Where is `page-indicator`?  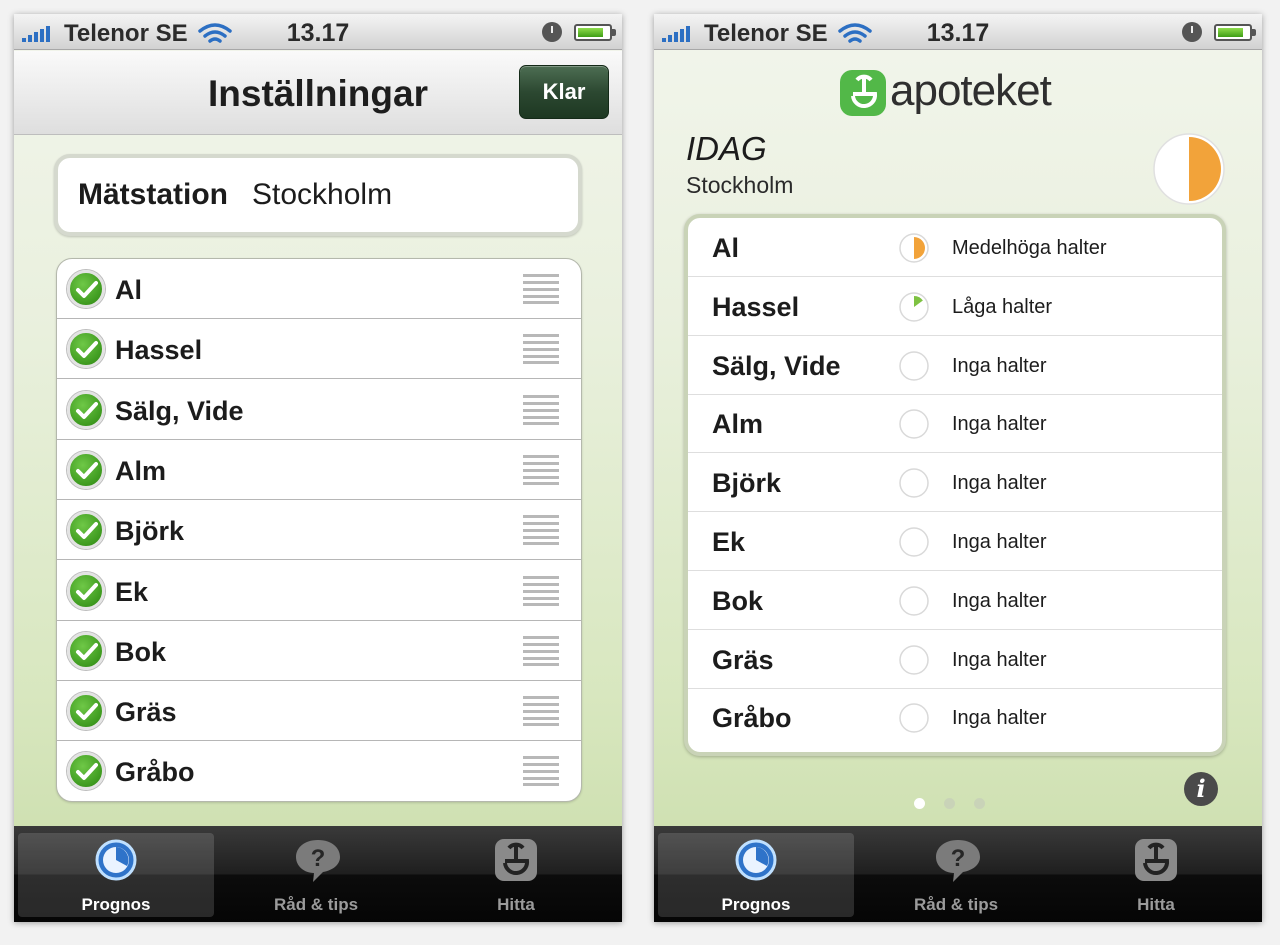 page-indicator is located at coordinates (954, 803).